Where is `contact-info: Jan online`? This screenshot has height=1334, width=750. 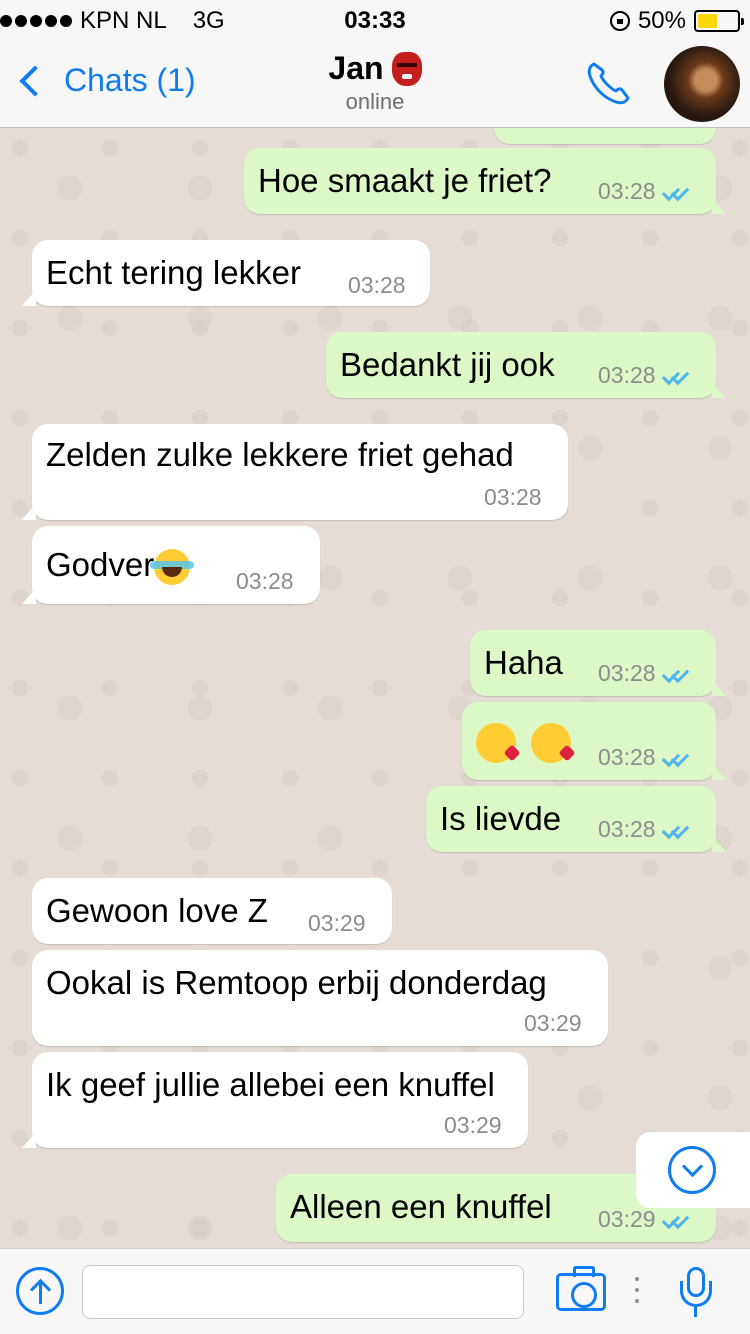 contact-info: Jan online is located at coordinates (375, 82).